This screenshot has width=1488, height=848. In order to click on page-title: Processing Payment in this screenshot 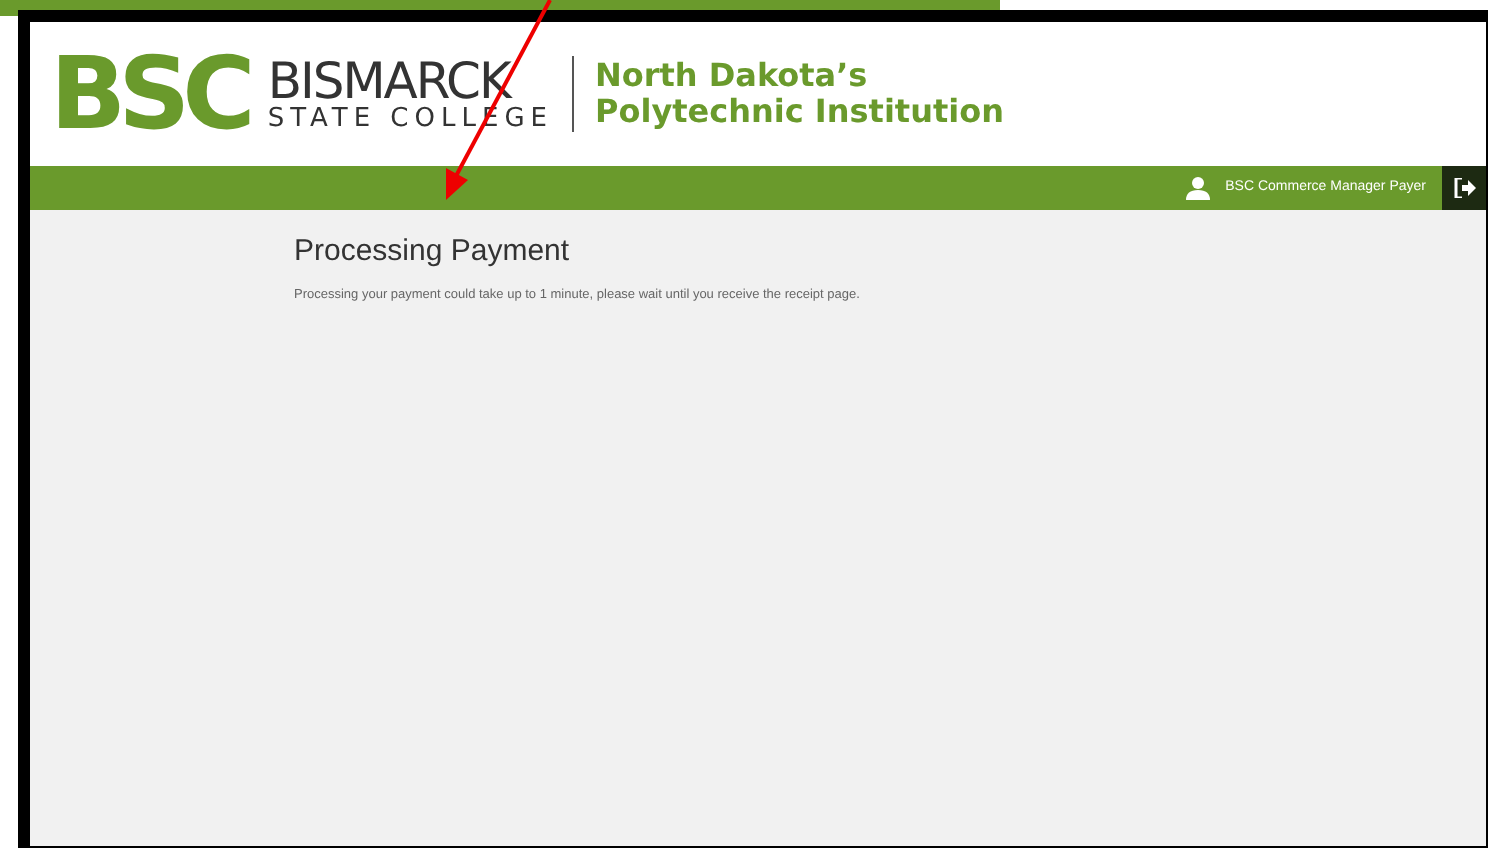, I will do `click(433, 252)`.